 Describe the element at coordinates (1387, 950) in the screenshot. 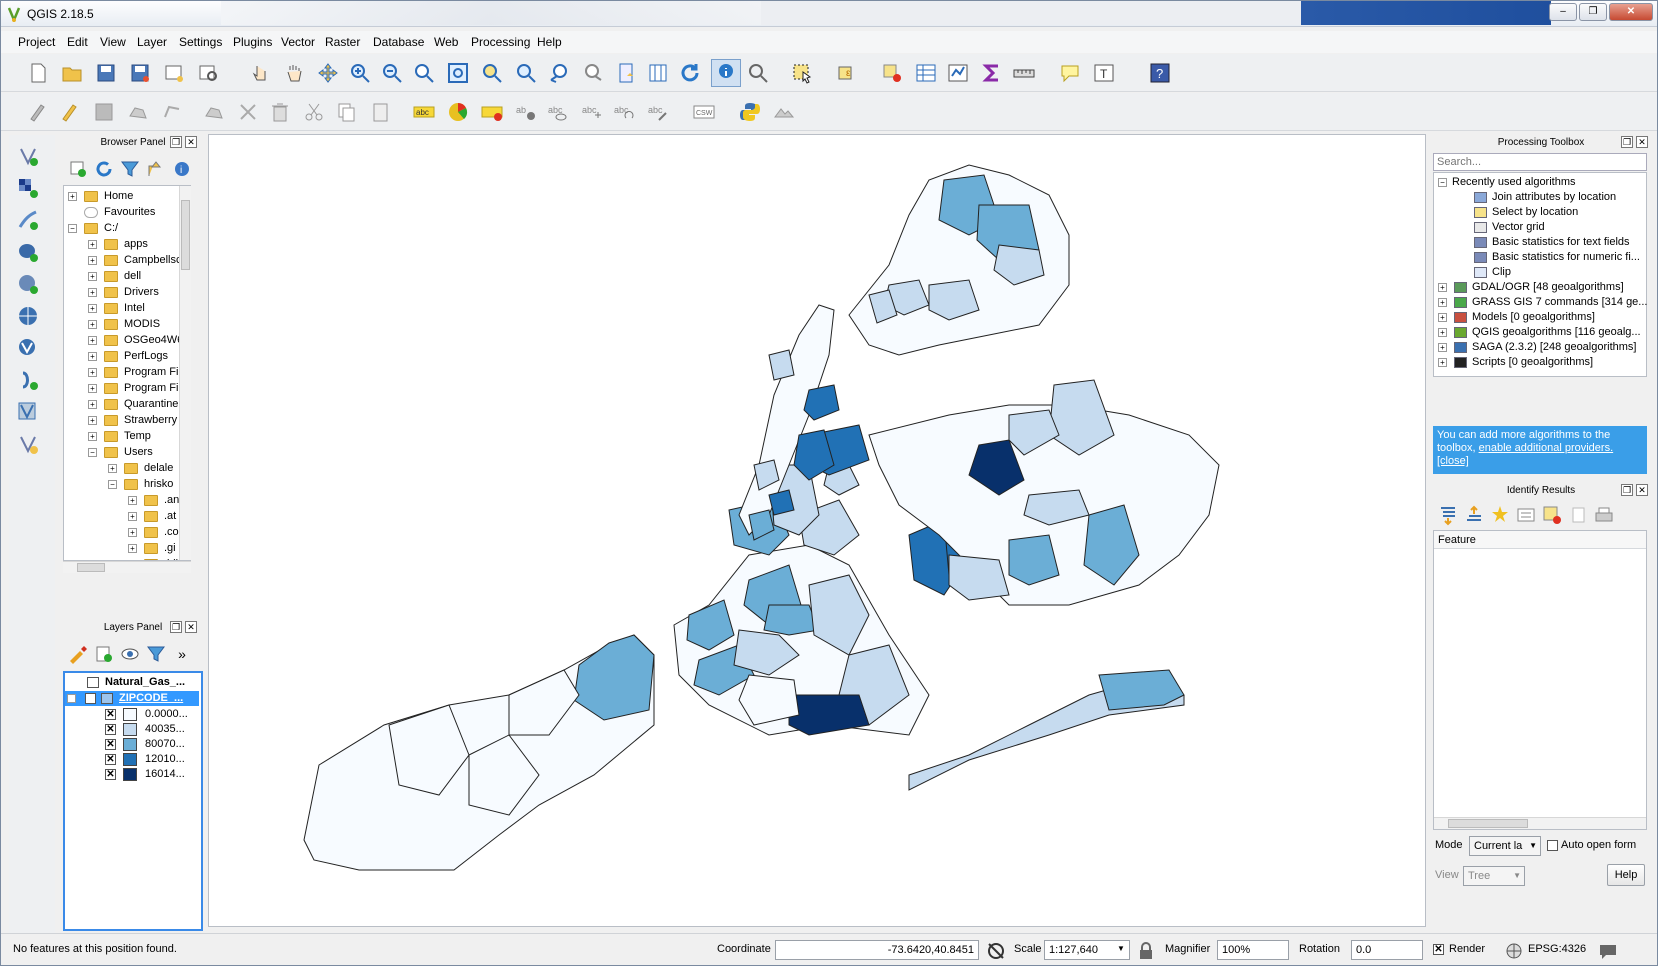

I see `rotation-field: 0.0` at that location.